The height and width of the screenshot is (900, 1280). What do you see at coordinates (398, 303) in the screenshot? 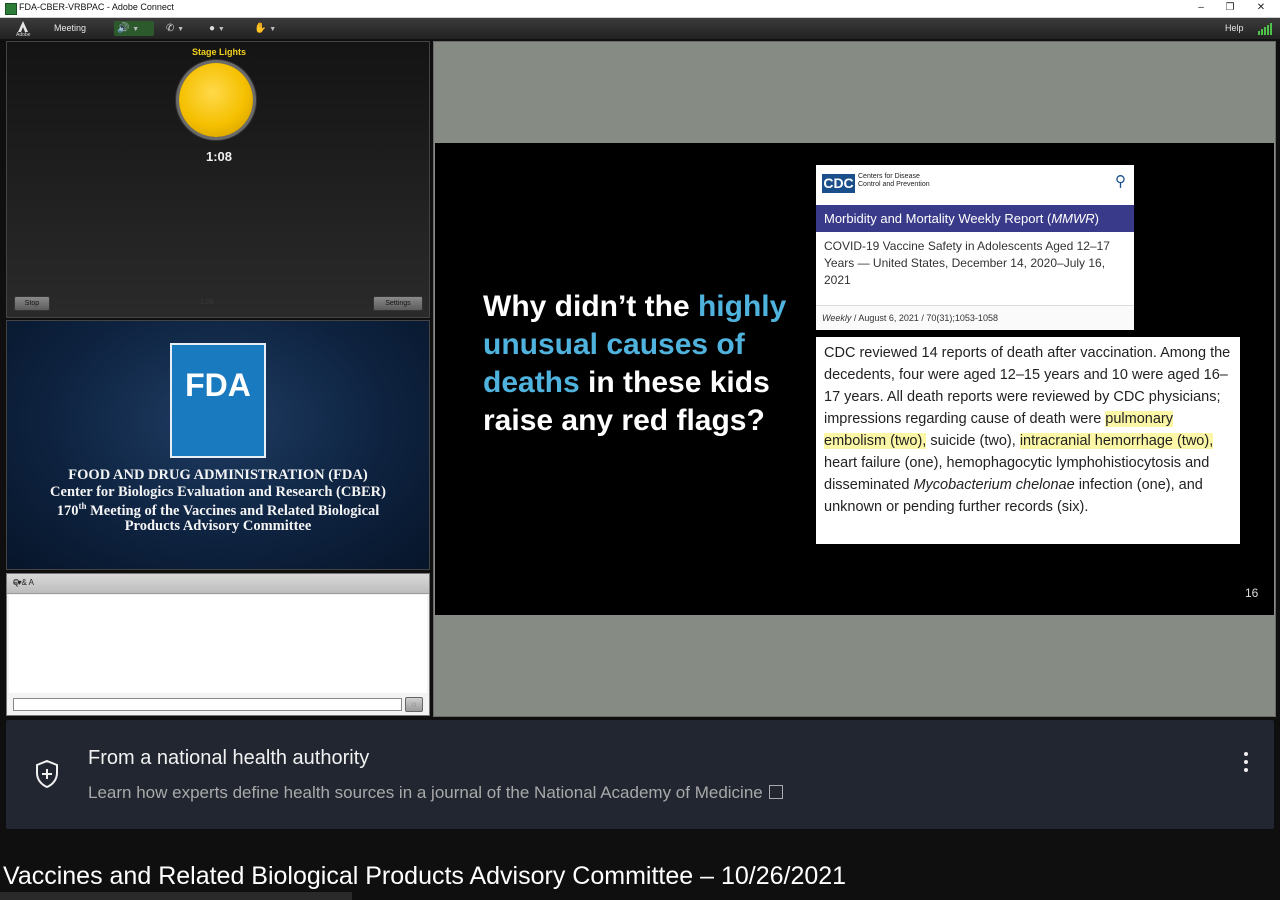
I see `settings-button: Settings` at bounding box center [398, 303].